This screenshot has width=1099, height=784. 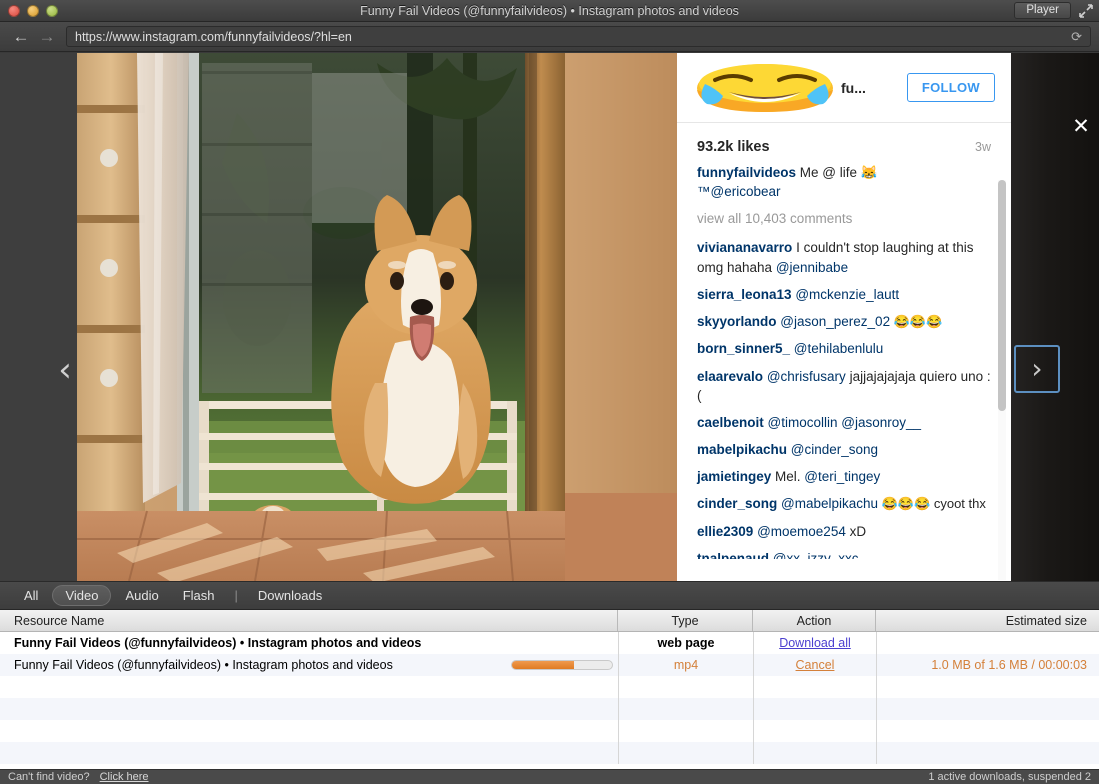 What do you see at coordinates (814, 620) in the screenshot?
I see `column-header-action: Action` at bounding box center [814, 620].